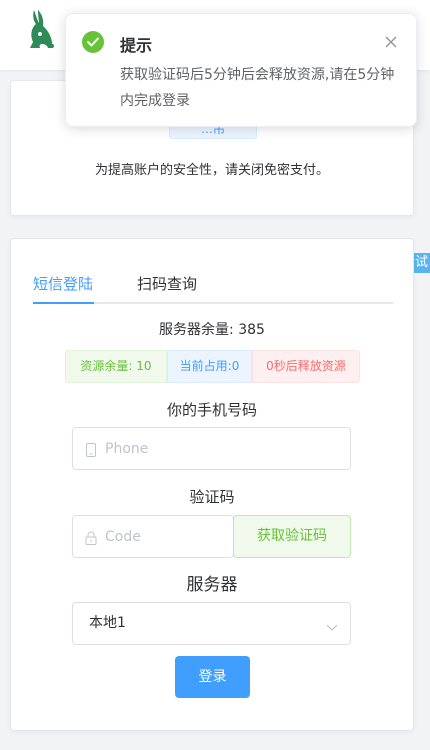 This screenshot has height=750, width=430. I want to click on release-countdown-badge: 0秒后释放资源, so click(306, 366).